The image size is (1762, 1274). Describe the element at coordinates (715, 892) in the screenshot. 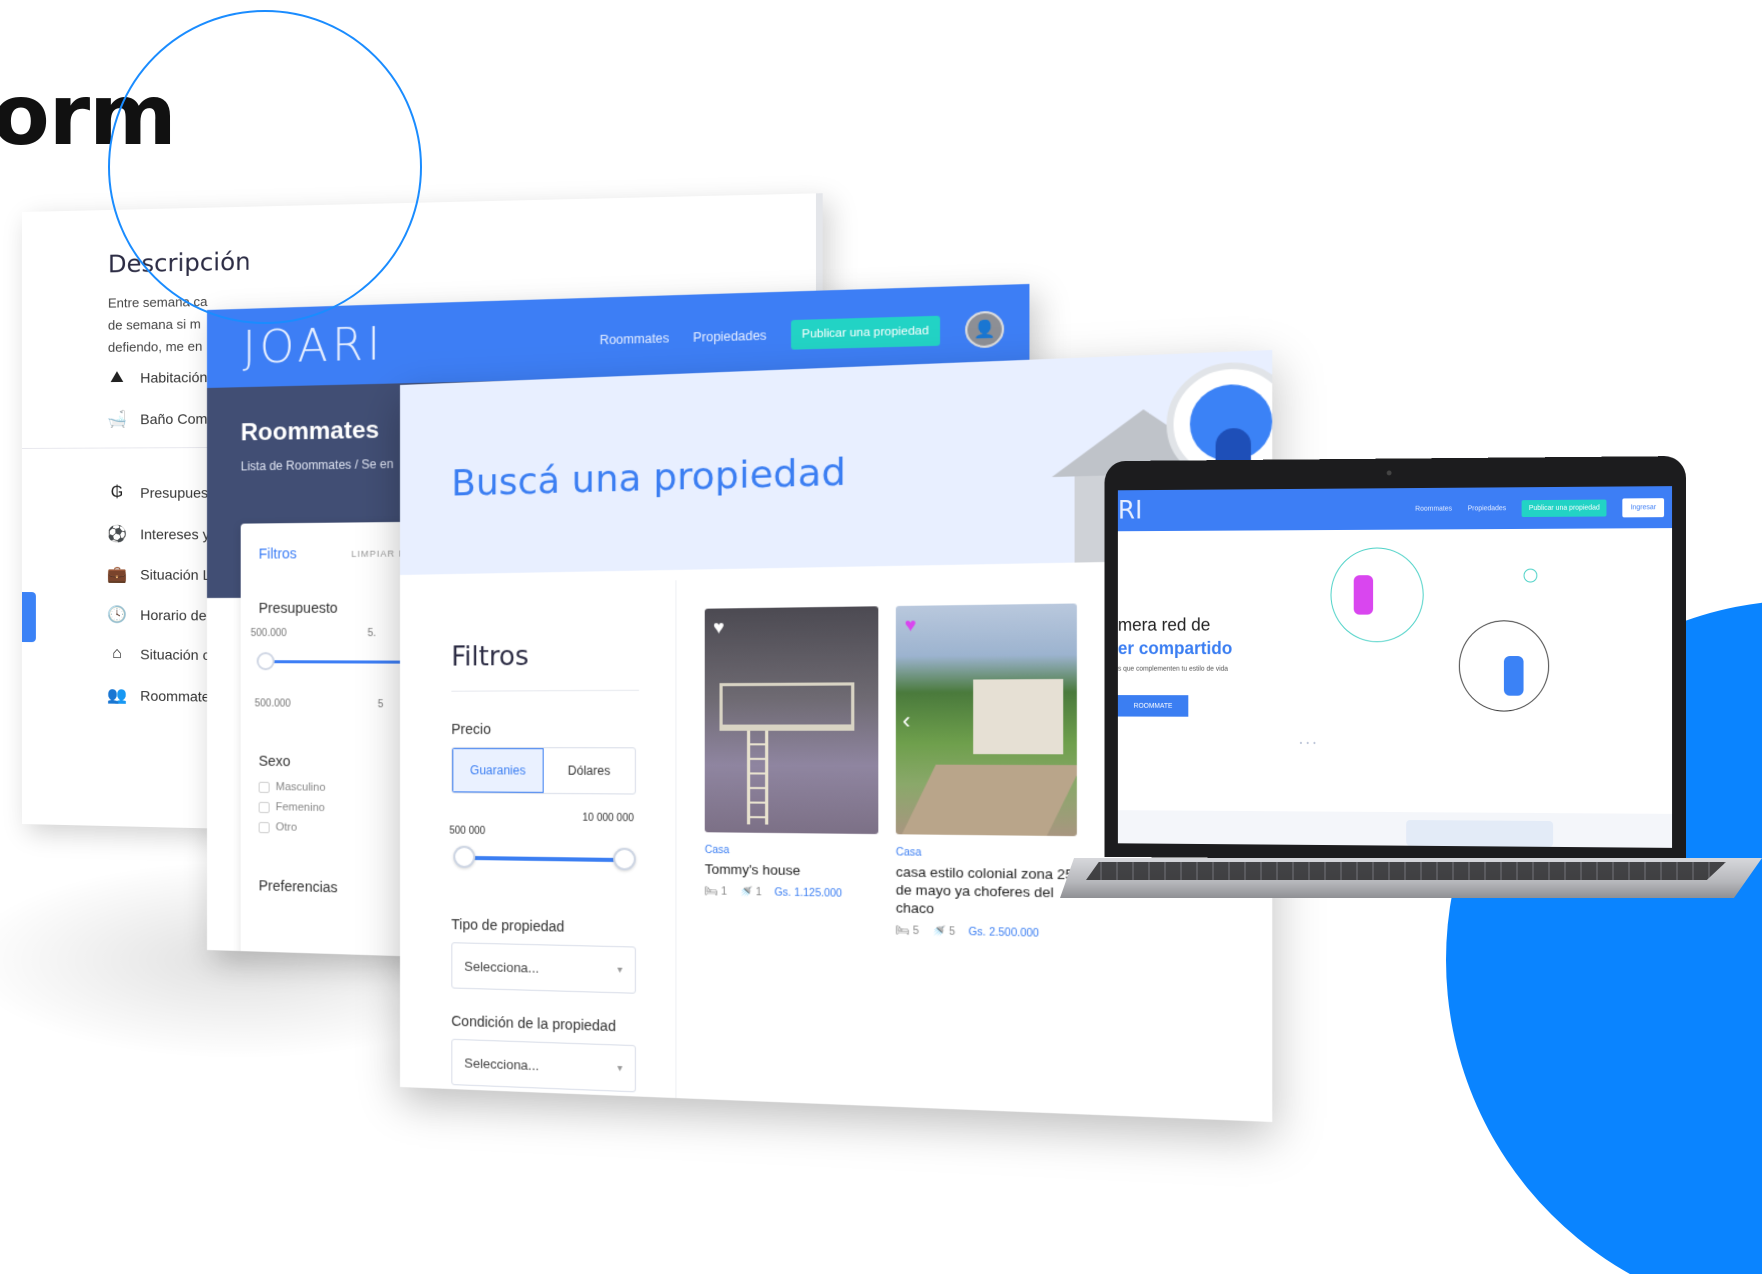

I see `bed-icon: 🛏 1` at that location.